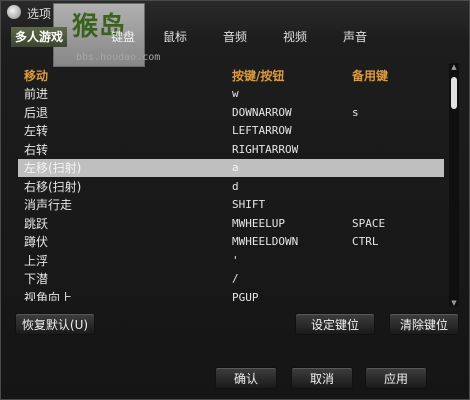 The image size is (470, 400). I want to click on keybind-row: 后退 DOWNARROW s, so click(231, 113).